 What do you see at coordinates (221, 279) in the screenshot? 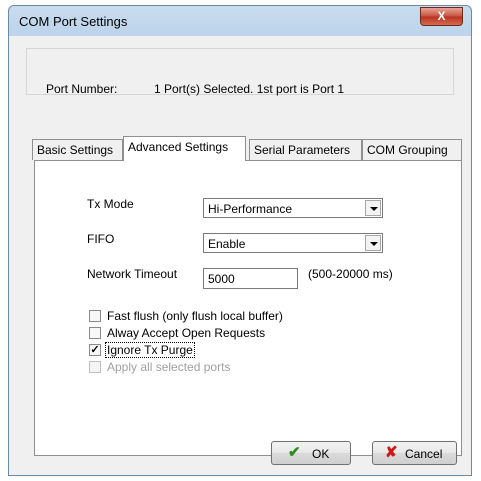
I see `network-timeout-value: 5000` at bounding box center [221, 279].